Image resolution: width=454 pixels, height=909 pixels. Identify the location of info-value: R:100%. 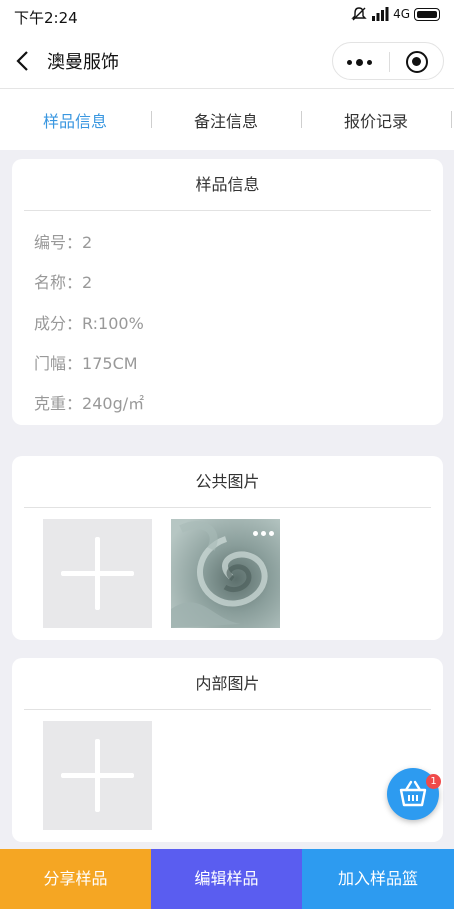
(113, 323).